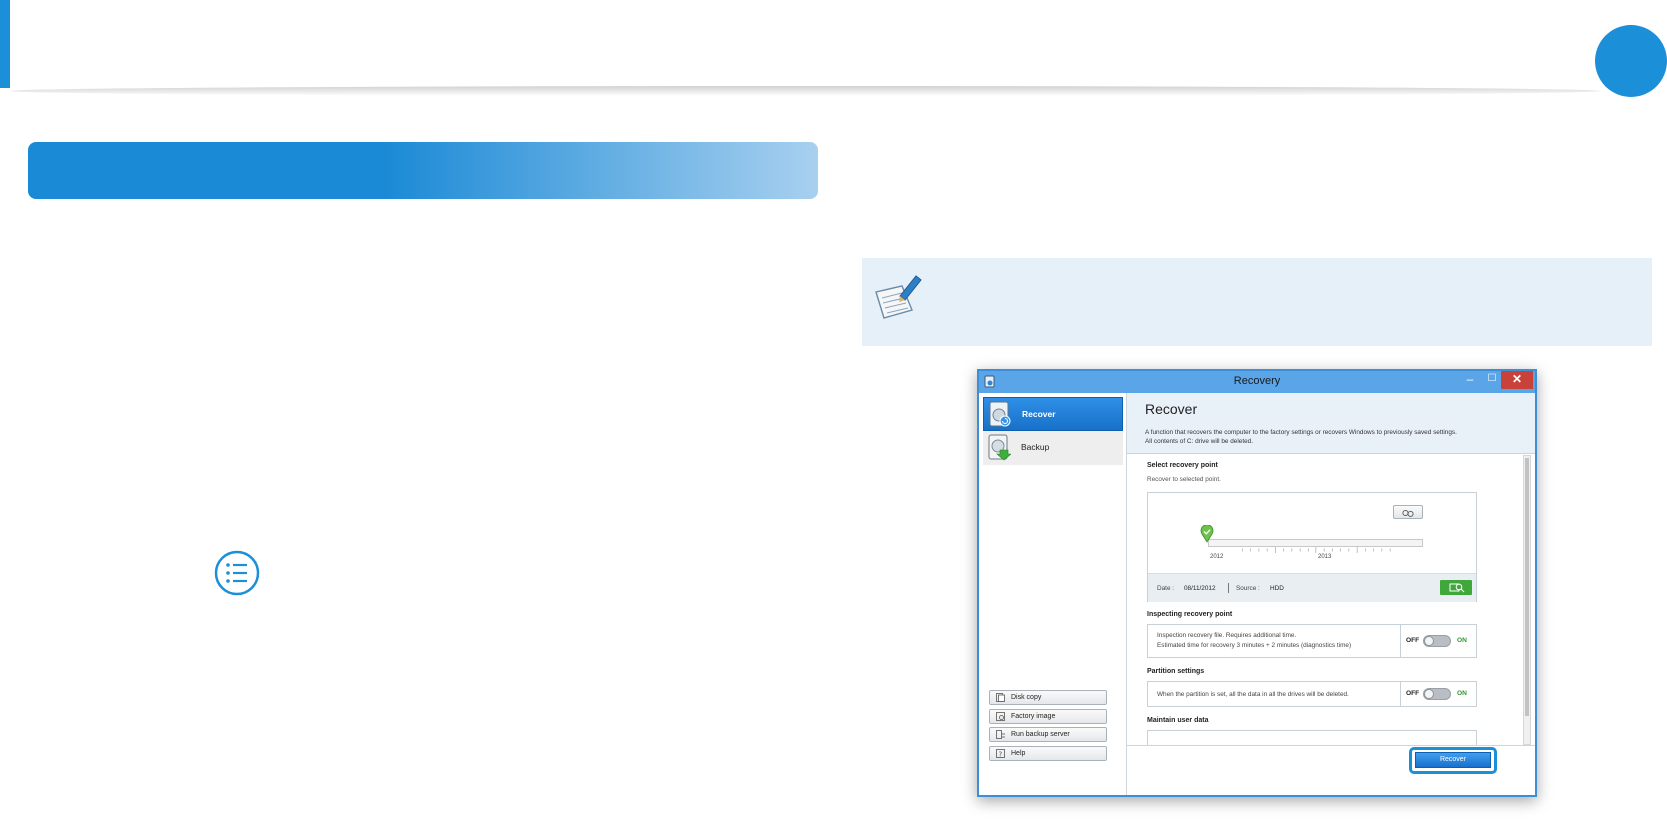  Describe the element at coordinates (1207, 534) in the screenshot. I see `recovery-point-marker-icon` at that location.